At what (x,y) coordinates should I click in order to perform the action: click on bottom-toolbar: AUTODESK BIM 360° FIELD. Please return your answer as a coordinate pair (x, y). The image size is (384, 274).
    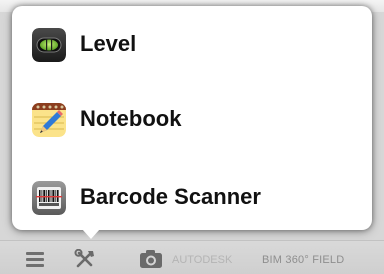
    Looking at the image, I should click on (192, 257).